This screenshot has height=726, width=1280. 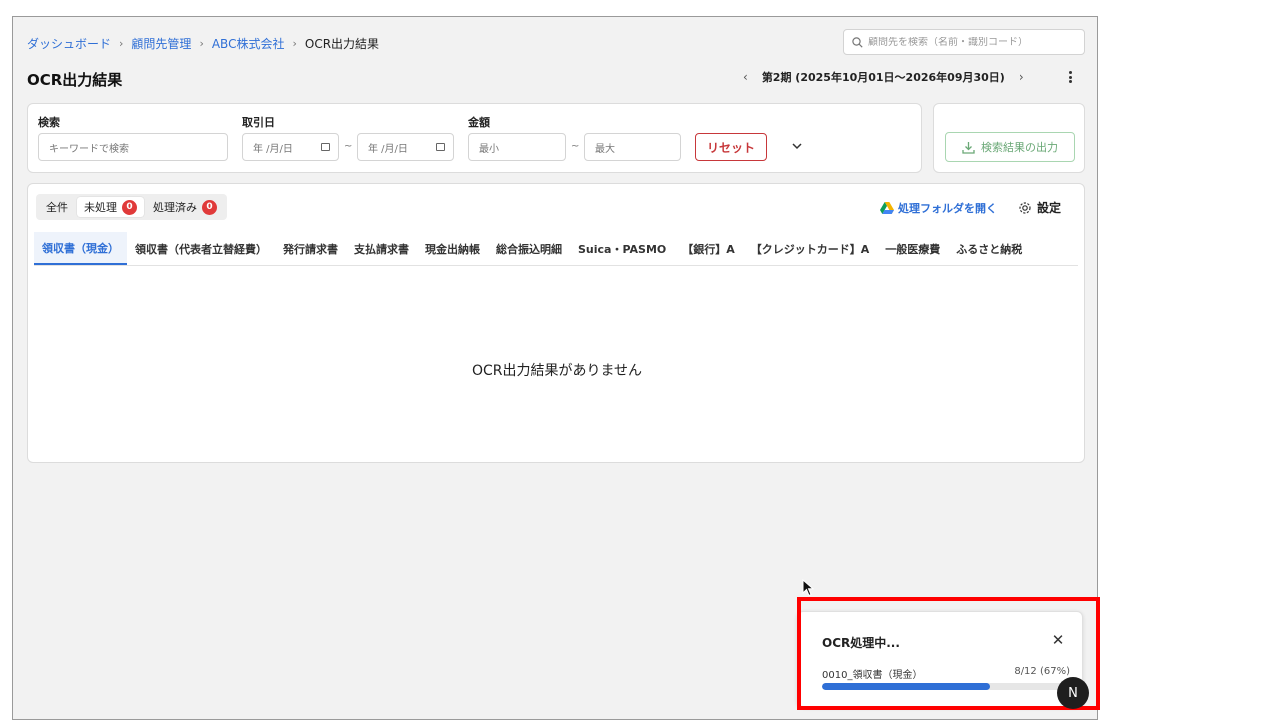 I want to click on breadcrumb-dashboard: ダッシュボード, so click(x=69, y=43).